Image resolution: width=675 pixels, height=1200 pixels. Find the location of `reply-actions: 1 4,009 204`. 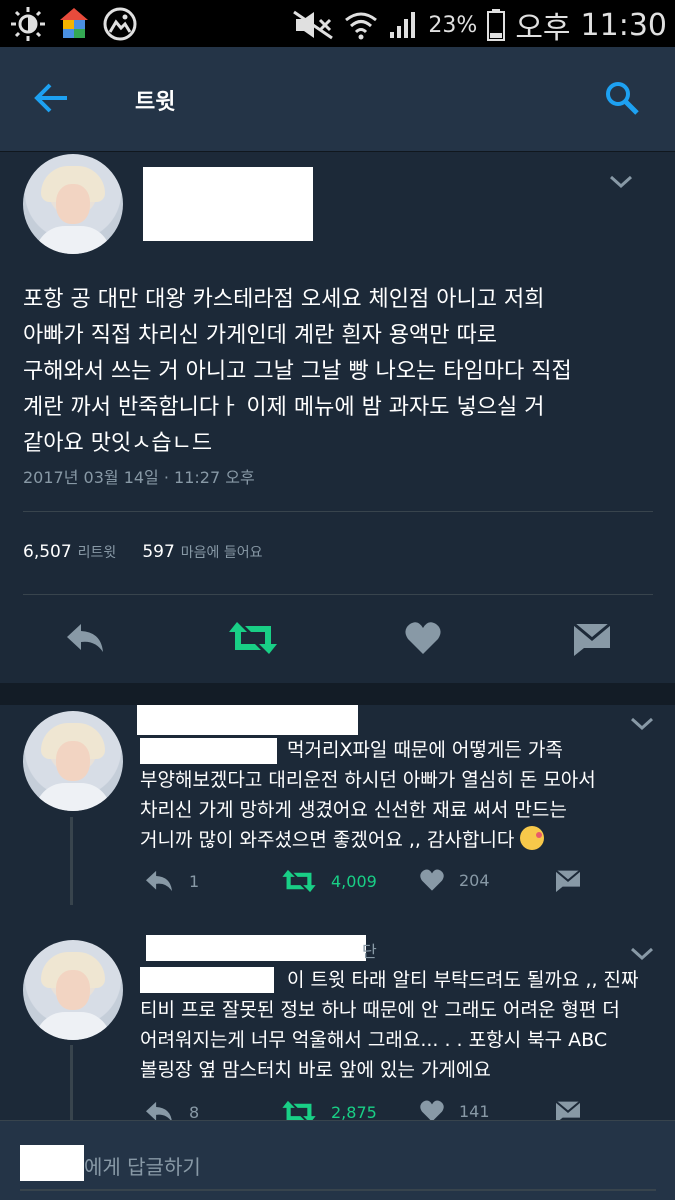

reply-actions: 1 4,009 204 is located at coordinates (393, 883).